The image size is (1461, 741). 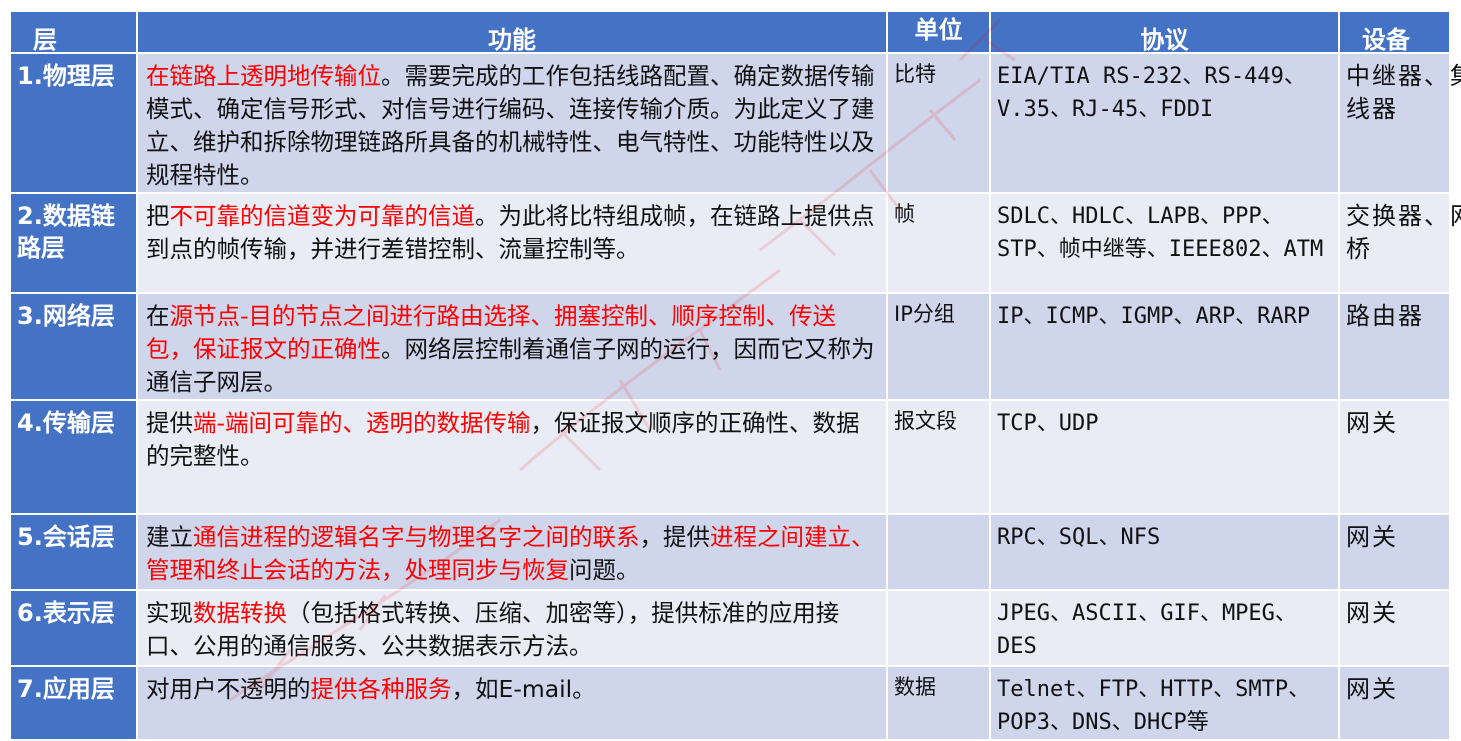 What do you see at coordinates (1164, 457) in the screenshot?
I see `layer-protocols: TCP、UDP` at bounding box center [1164, 457].